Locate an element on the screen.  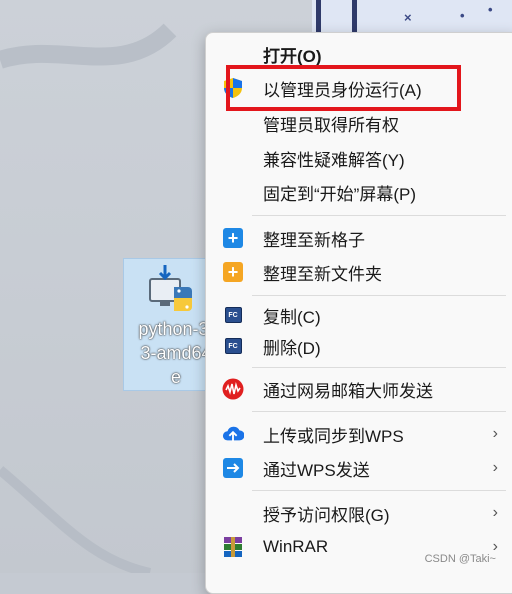
menu-item-compatibility: 兼容性疑难解答(Y) is located at coordinates (362, 158).